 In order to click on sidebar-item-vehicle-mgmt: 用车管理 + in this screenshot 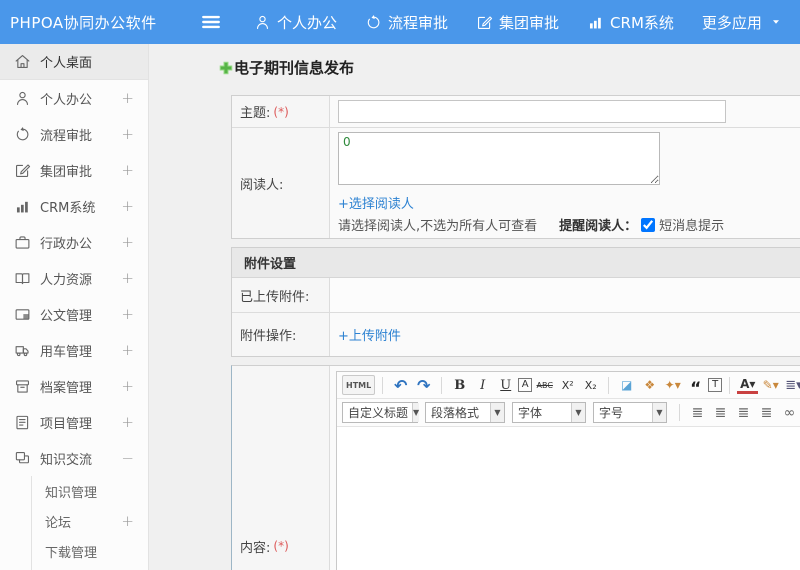, I will do `click(74, 350)`.